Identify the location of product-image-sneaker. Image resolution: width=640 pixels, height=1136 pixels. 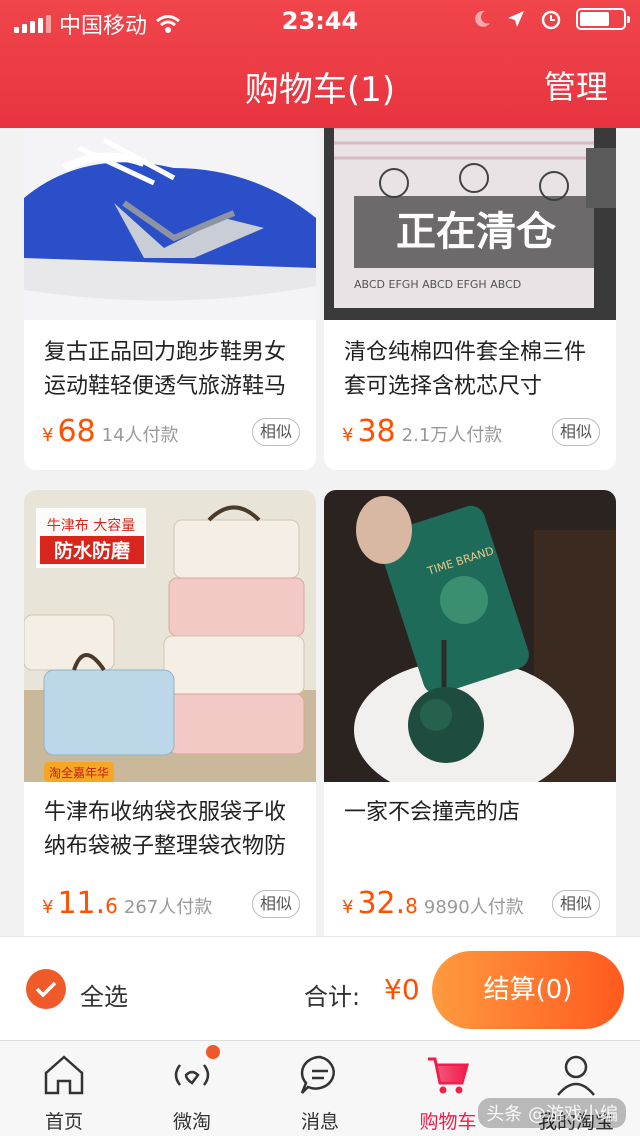
(170, 224).